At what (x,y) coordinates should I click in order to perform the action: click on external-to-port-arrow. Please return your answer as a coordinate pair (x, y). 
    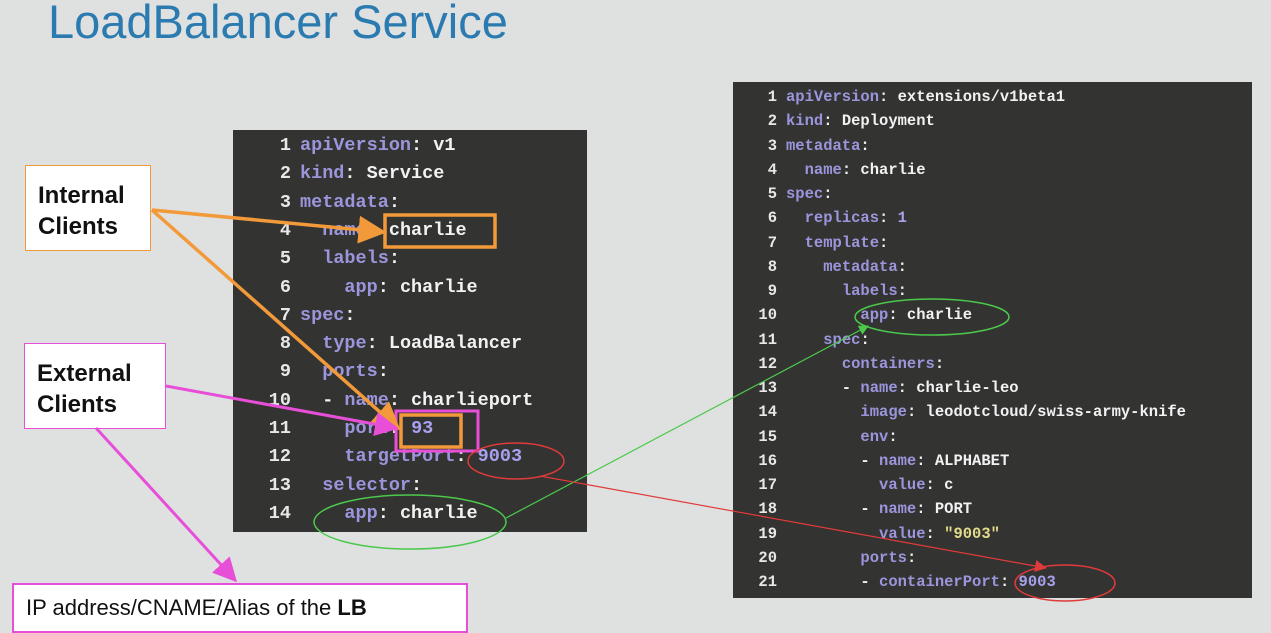
    Looking at the image, I should click on (282, 410).